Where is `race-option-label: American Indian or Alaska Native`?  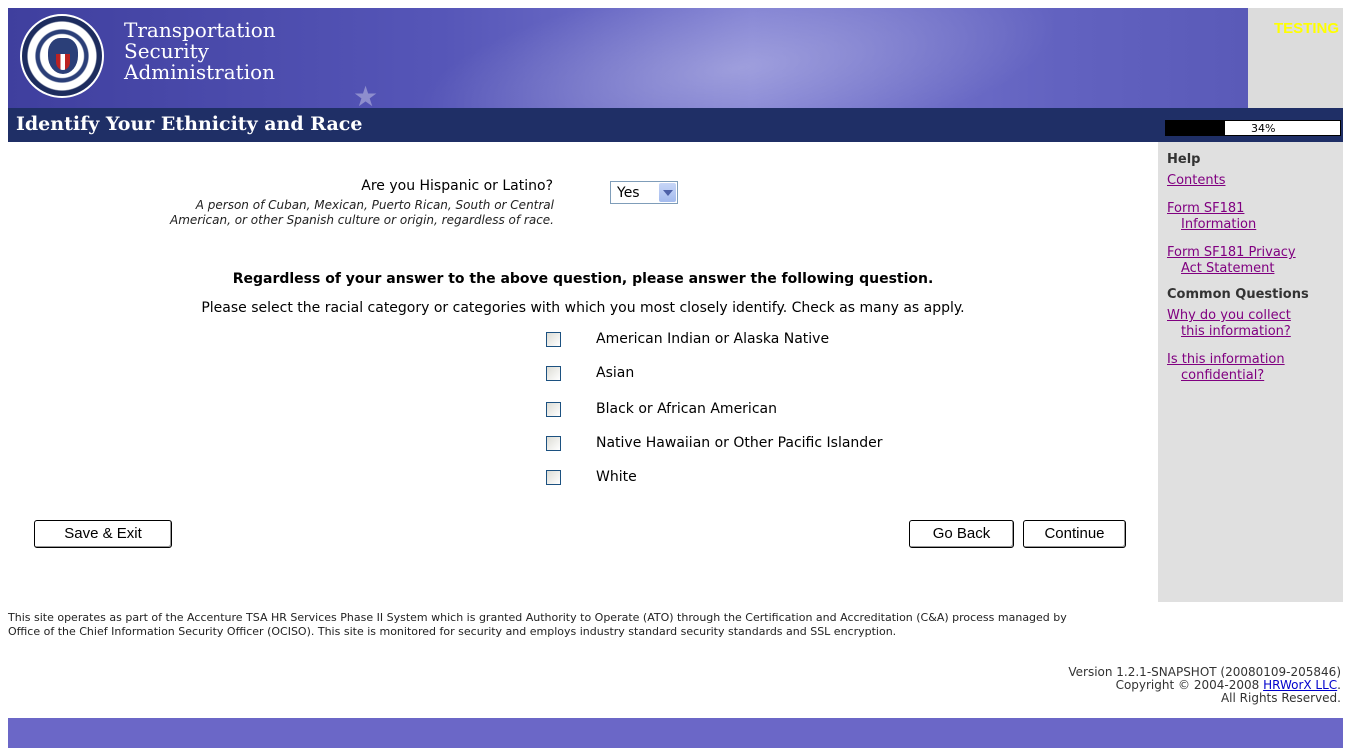 race-option-label: American Indian or Alaska Native is located at coordinates (713, 339).